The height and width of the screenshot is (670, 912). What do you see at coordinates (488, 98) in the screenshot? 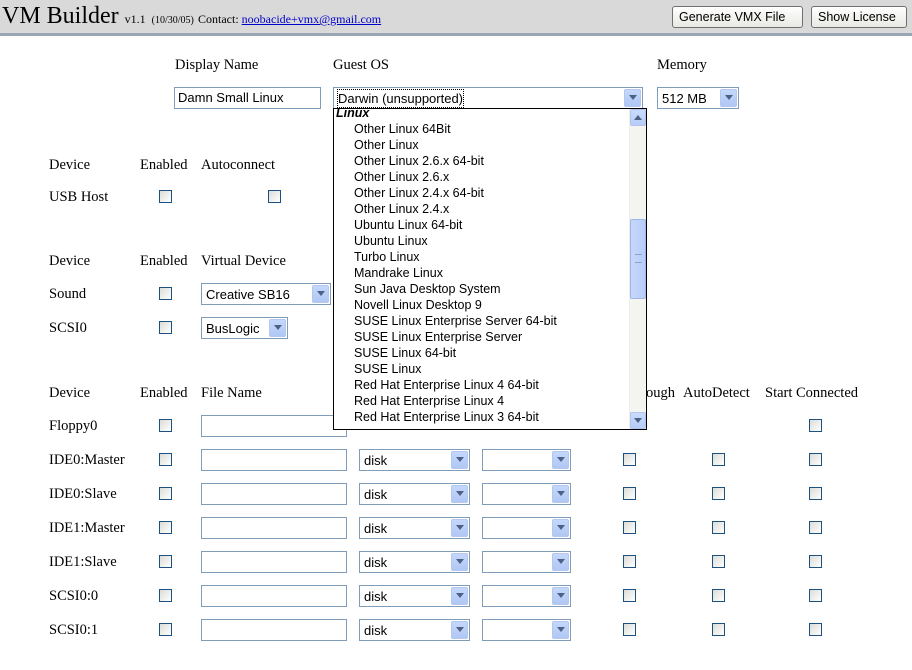
I see `guest-os-select: Darwin (unsupported)` at bounding box center [488, 98].